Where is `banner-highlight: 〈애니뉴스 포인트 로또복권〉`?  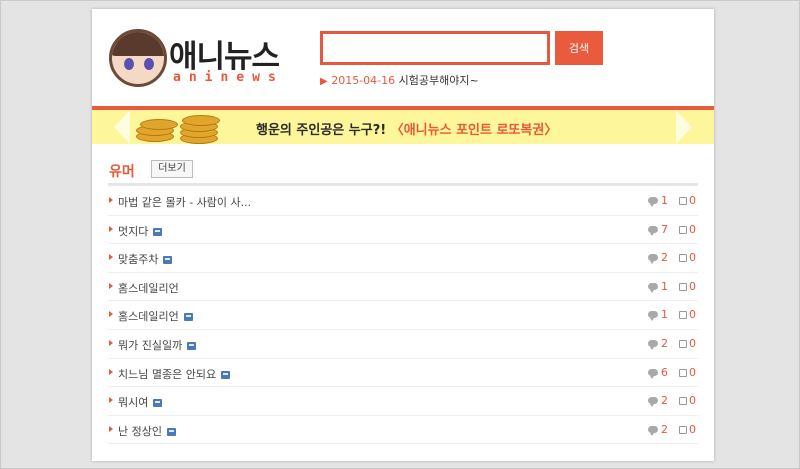
banner-highlight: 〈애니뉴스 포인트 로또복권〉 is located at coordinates (474, 130).